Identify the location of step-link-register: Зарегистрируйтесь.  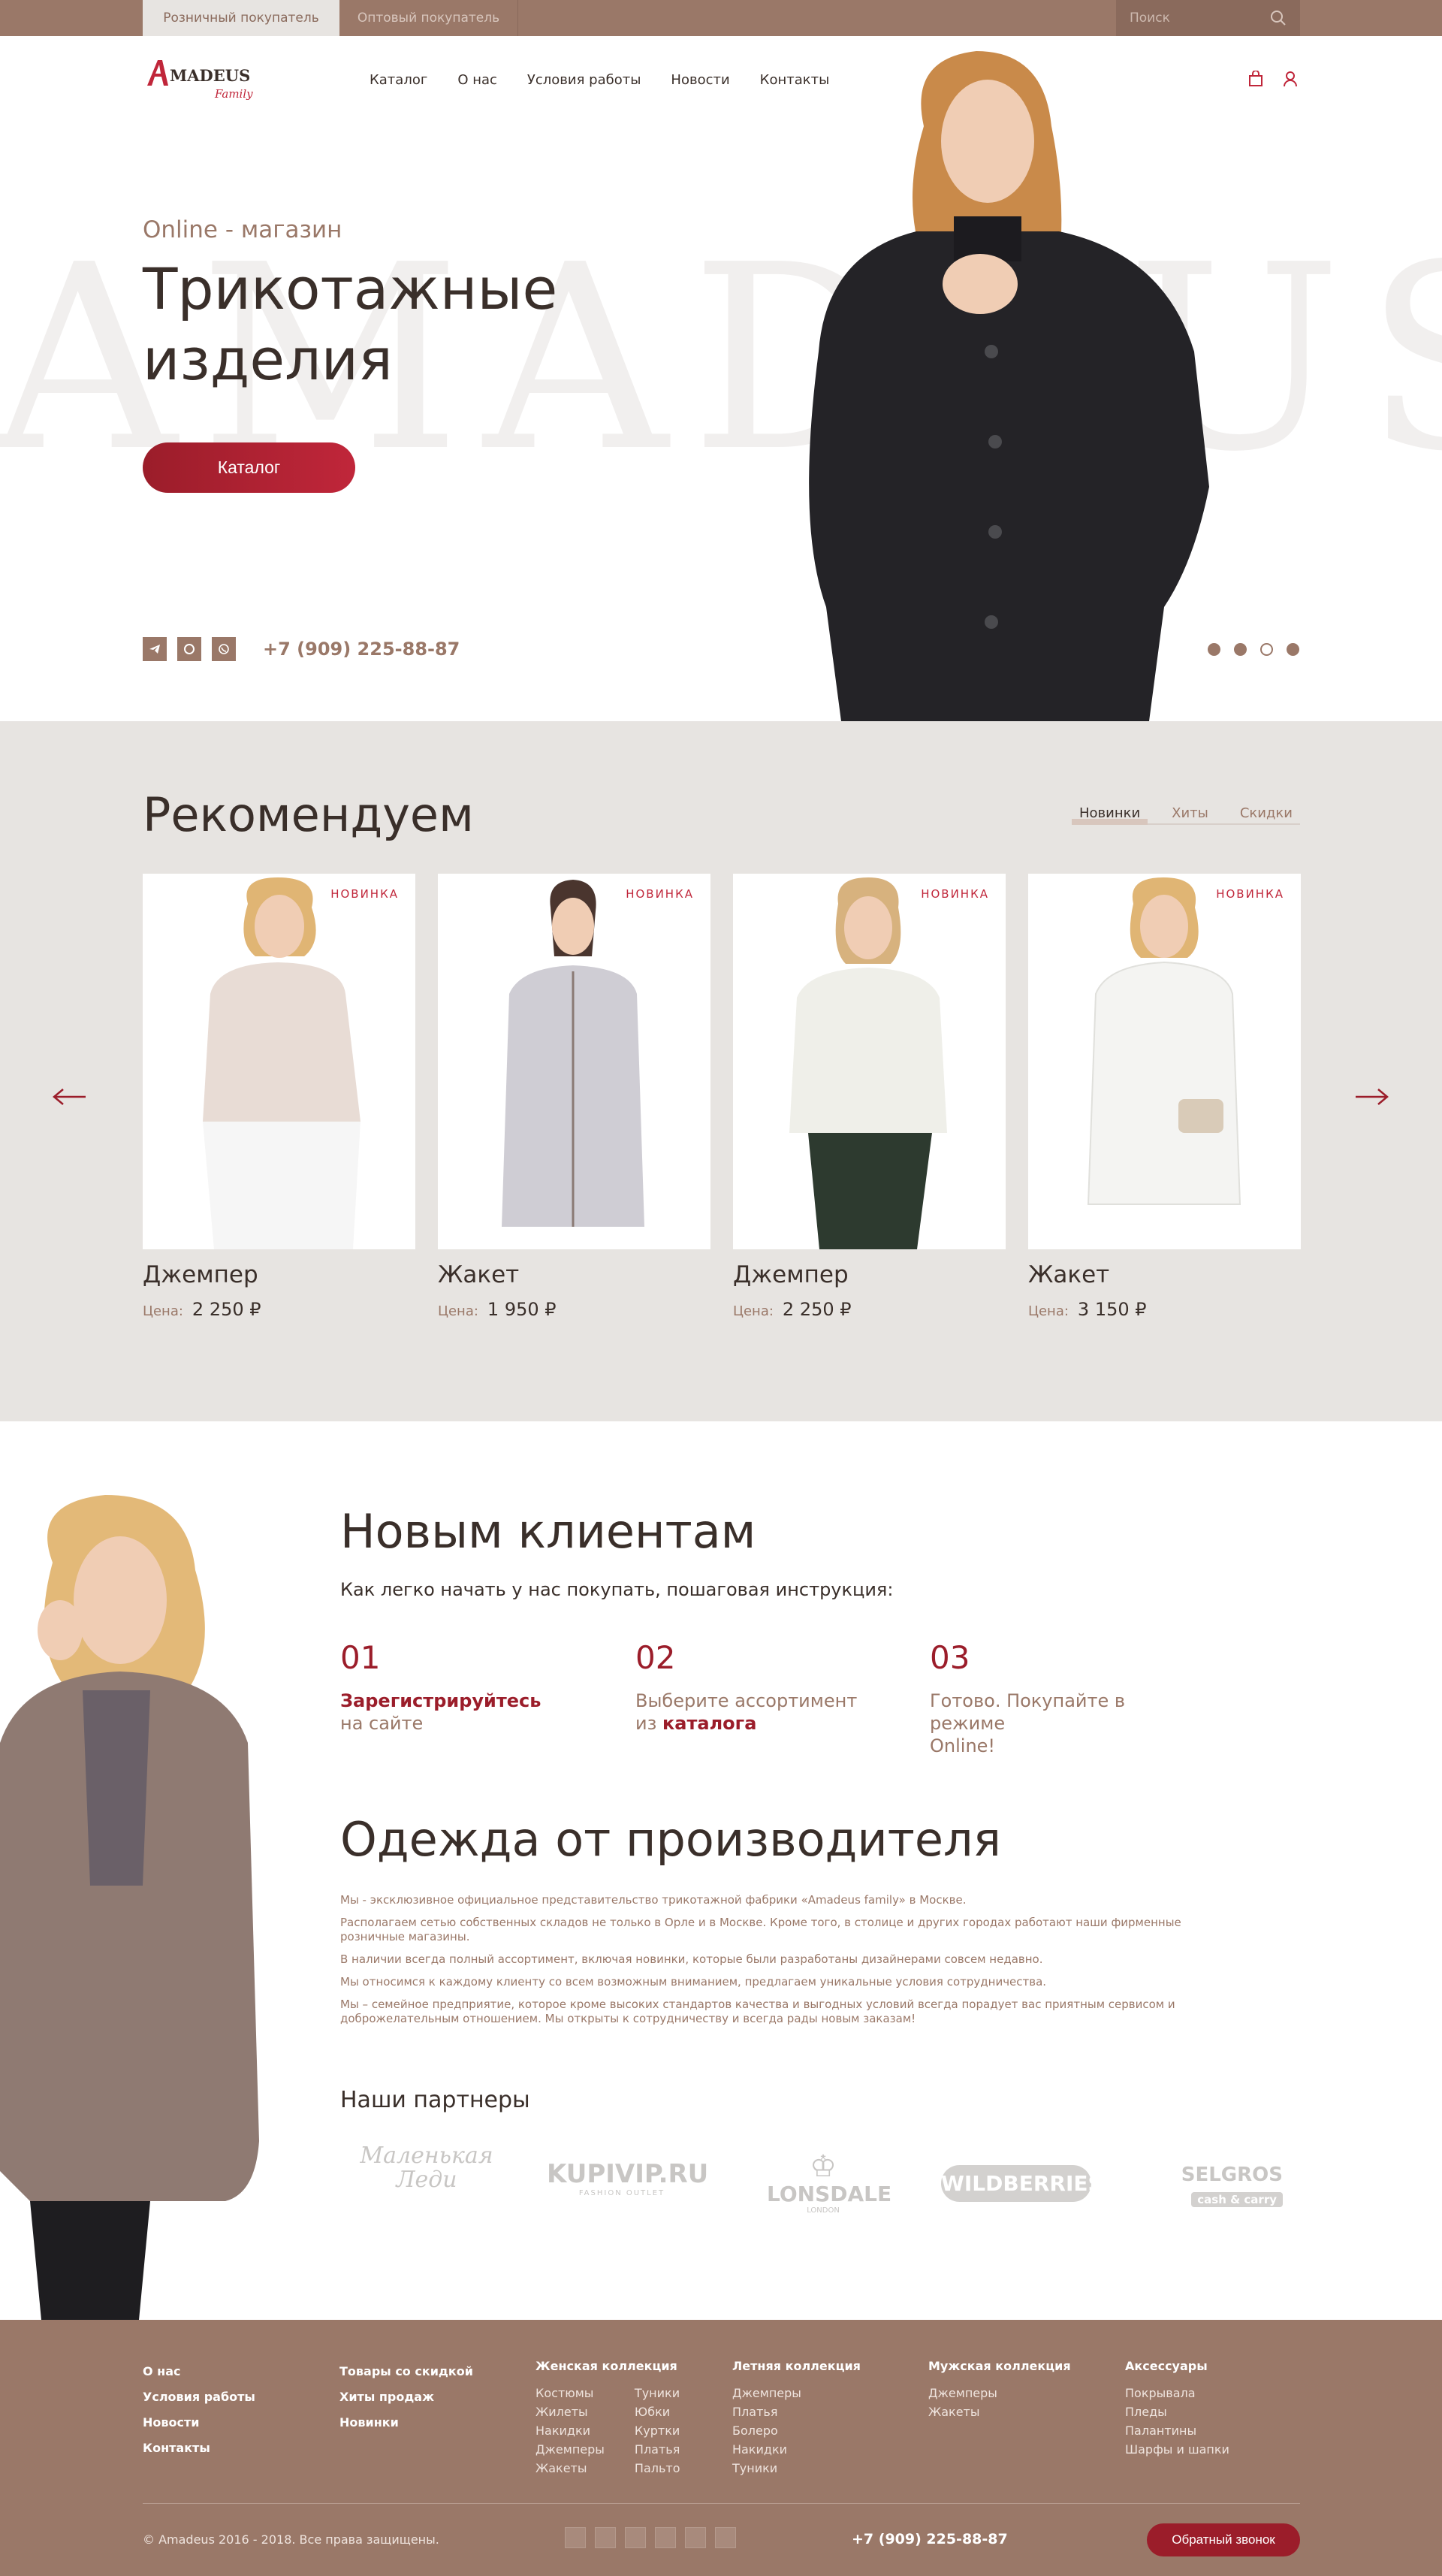
(441, 1700).